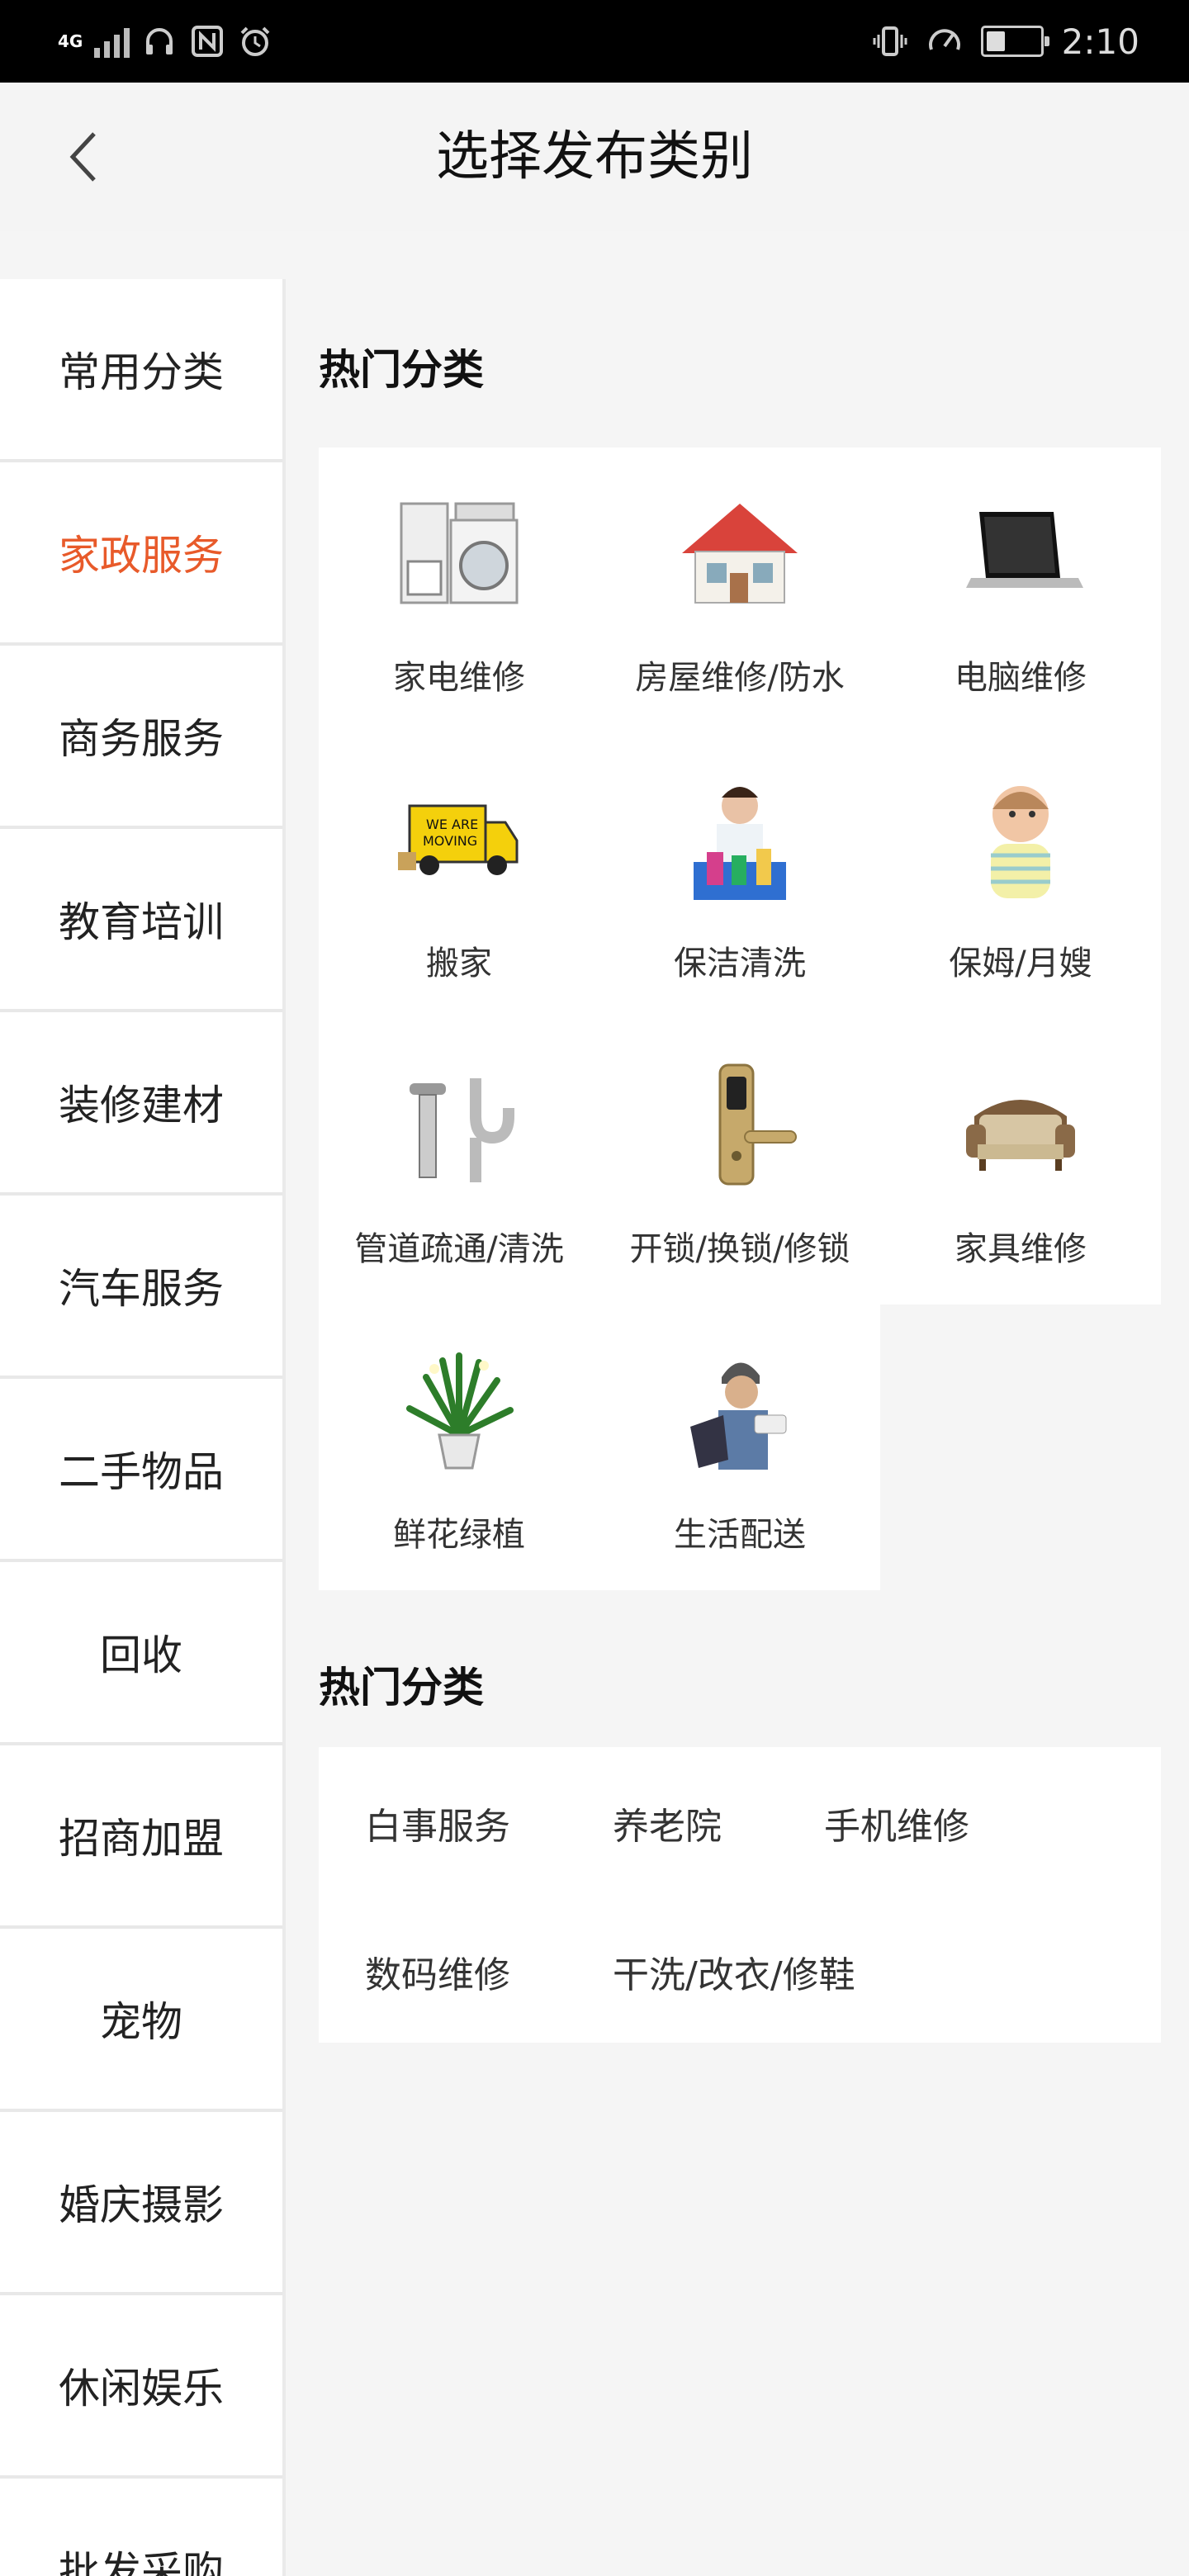  Describe the element at coordinates (459, 678) in the screenshot. I see `category-label: 家电维修` at that location.